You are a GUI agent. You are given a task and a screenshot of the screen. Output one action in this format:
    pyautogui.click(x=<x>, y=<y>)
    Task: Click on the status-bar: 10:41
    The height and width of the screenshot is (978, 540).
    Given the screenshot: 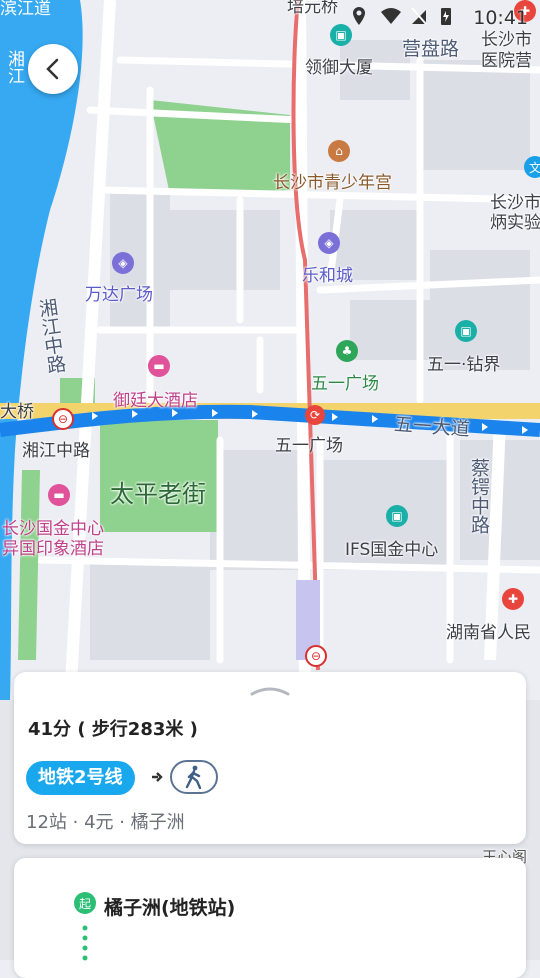 What is the action you would take?
    pyautogui.click(x=270, y=17)
    